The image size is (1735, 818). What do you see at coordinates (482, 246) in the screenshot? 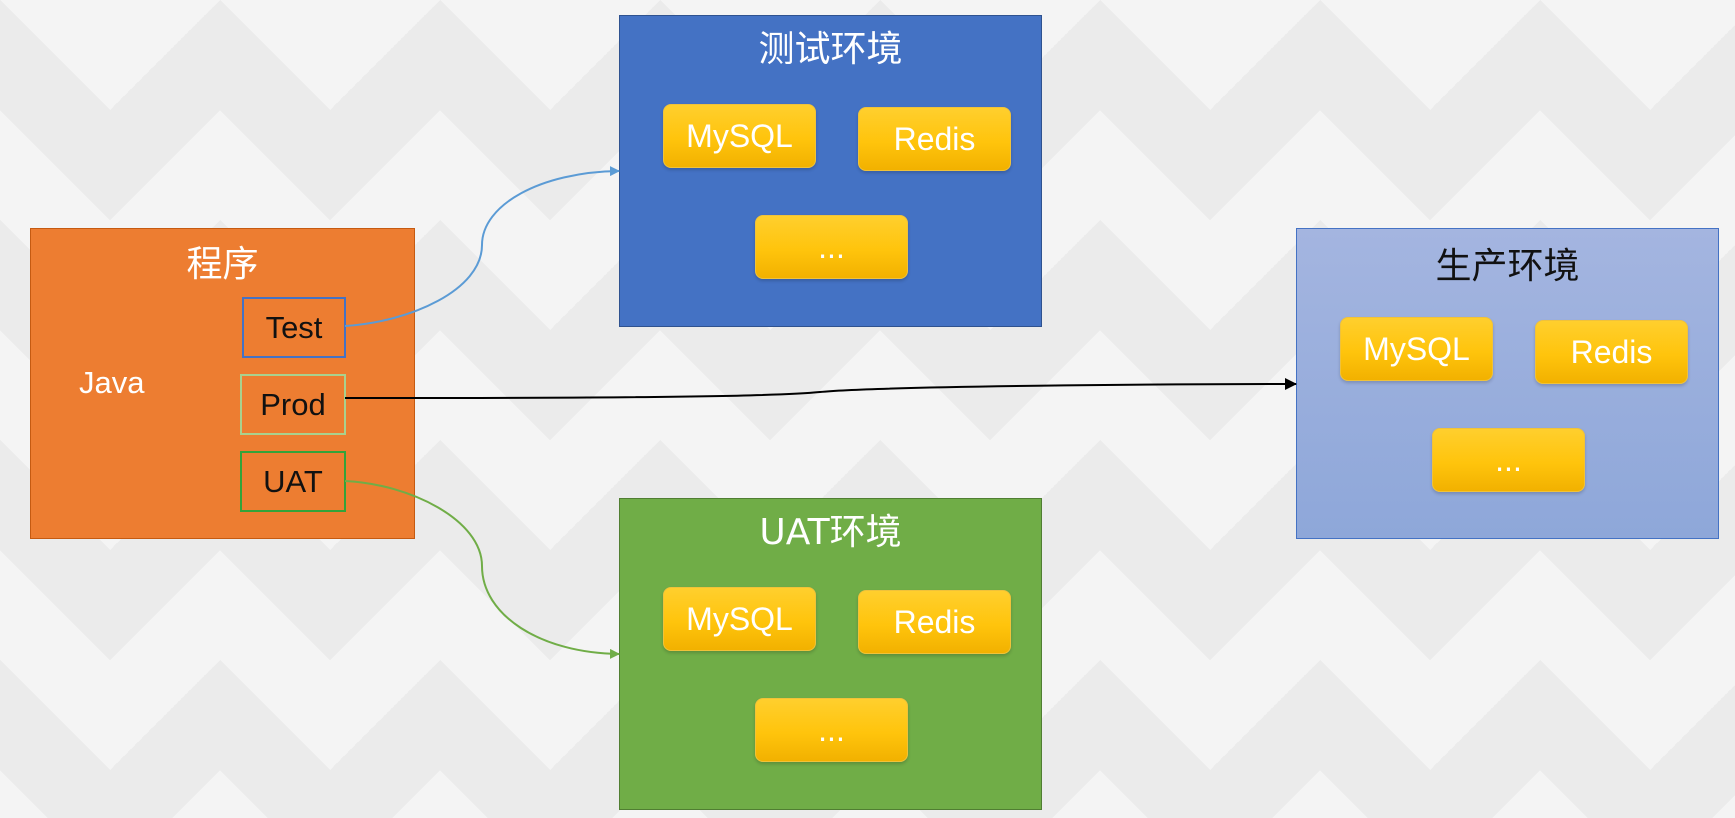
I see `test-link-arrow` at bounding box center [482, 246].